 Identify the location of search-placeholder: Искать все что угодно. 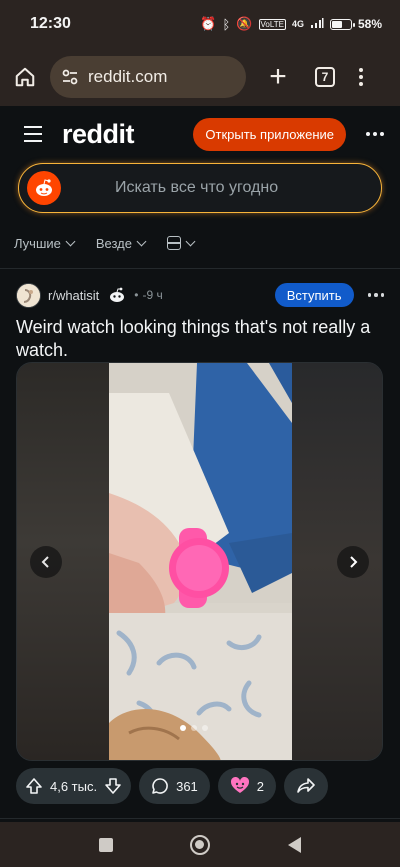
(197, 187).